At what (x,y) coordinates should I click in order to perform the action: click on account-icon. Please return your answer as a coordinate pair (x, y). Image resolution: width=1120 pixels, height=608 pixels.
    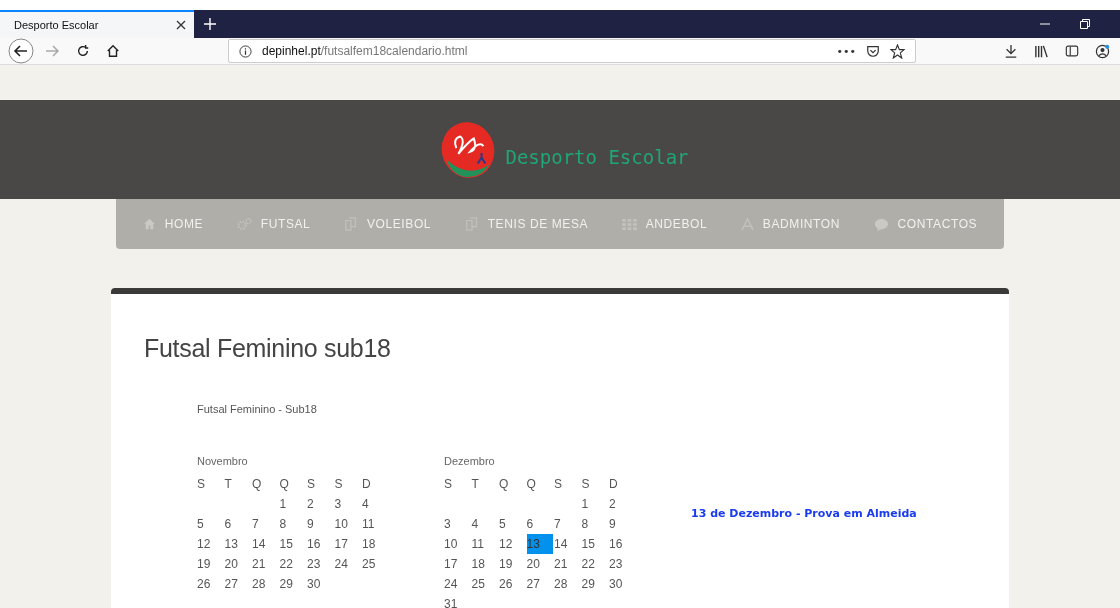
    Looking at the image, I should click on (1102, 51).